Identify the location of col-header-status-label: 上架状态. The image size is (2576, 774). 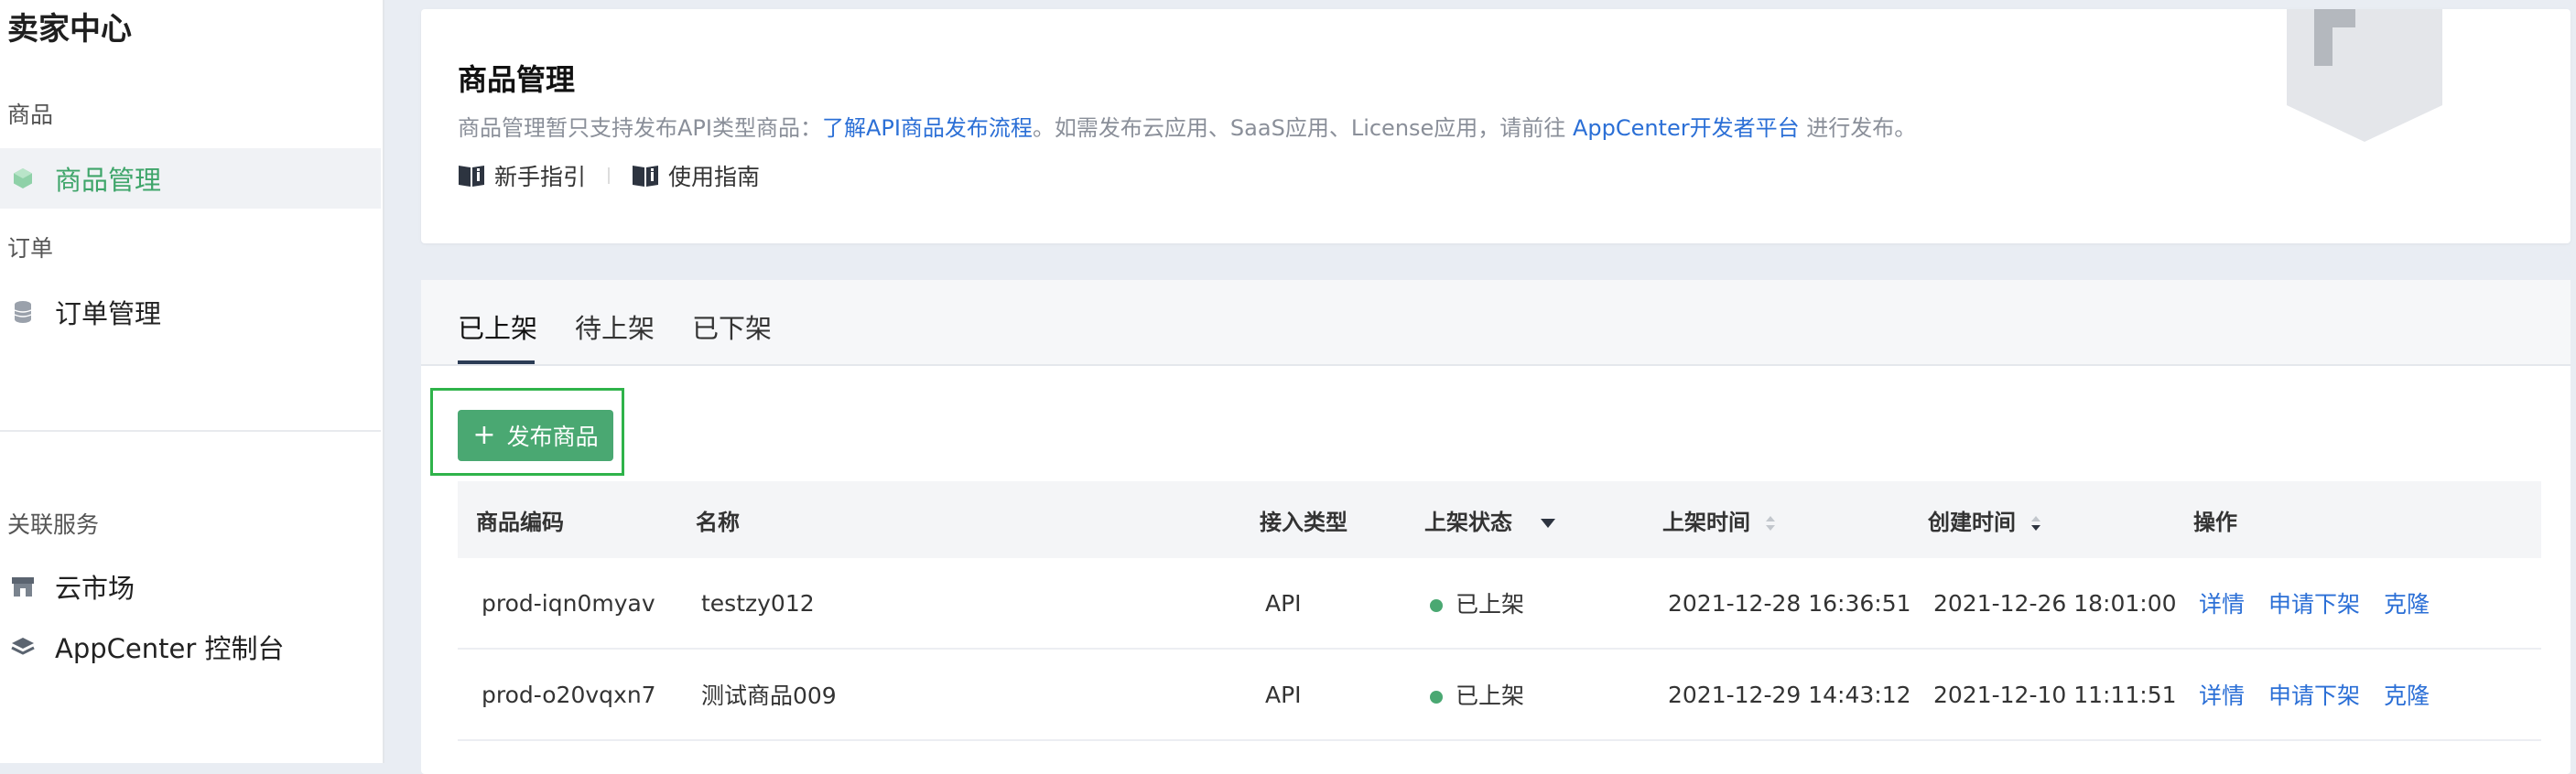
(1468, 522).